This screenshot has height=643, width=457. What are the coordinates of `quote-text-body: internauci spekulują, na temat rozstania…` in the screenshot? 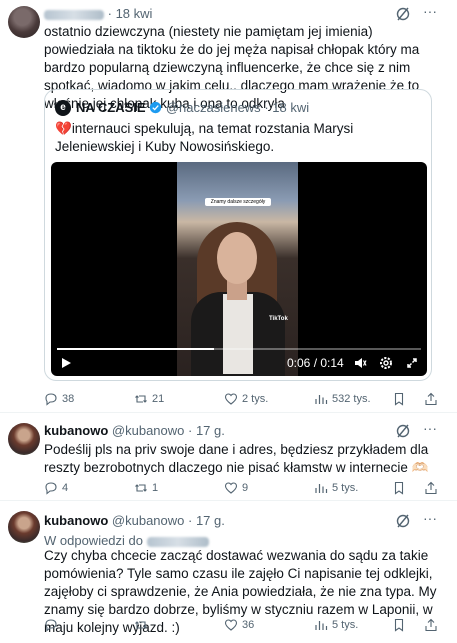 It's located at (204, 137).